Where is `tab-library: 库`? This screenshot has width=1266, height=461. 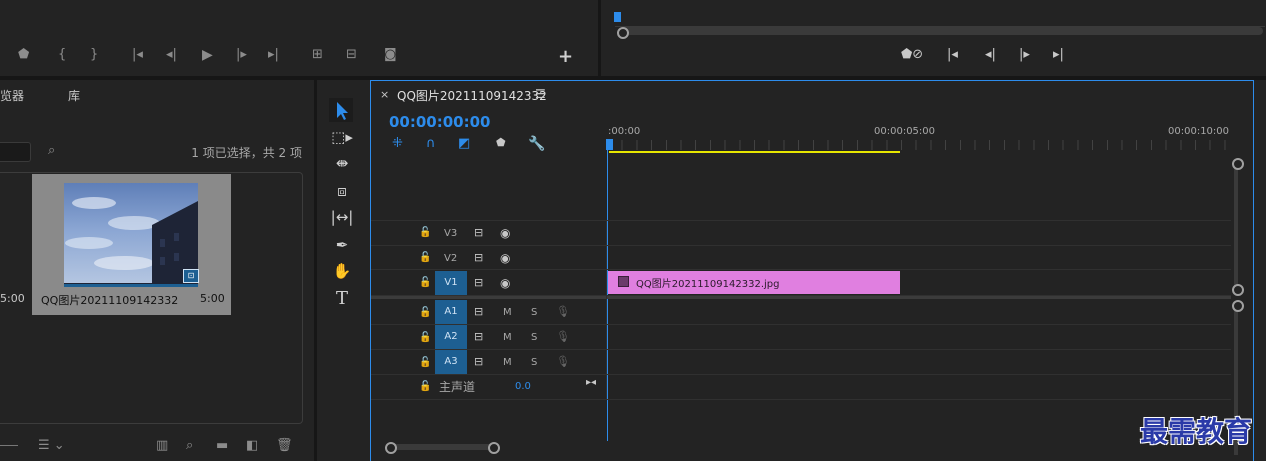
tab-library: 库 is located at coordinates (74, 95).